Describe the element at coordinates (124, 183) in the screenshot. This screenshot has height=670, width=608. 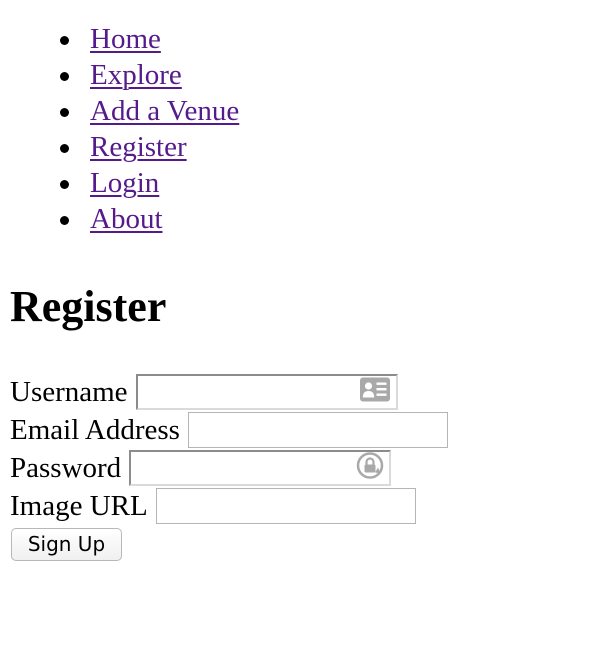
I see `nav-link-login: Login` at that location.